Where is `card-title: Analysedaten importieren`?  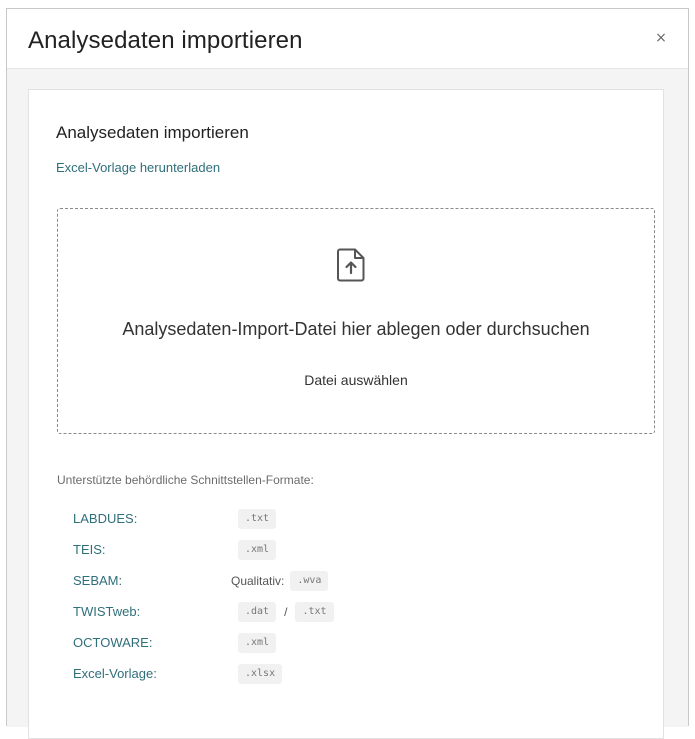
card-title: Analysedaten importieren is located at coordinates (152, 132).